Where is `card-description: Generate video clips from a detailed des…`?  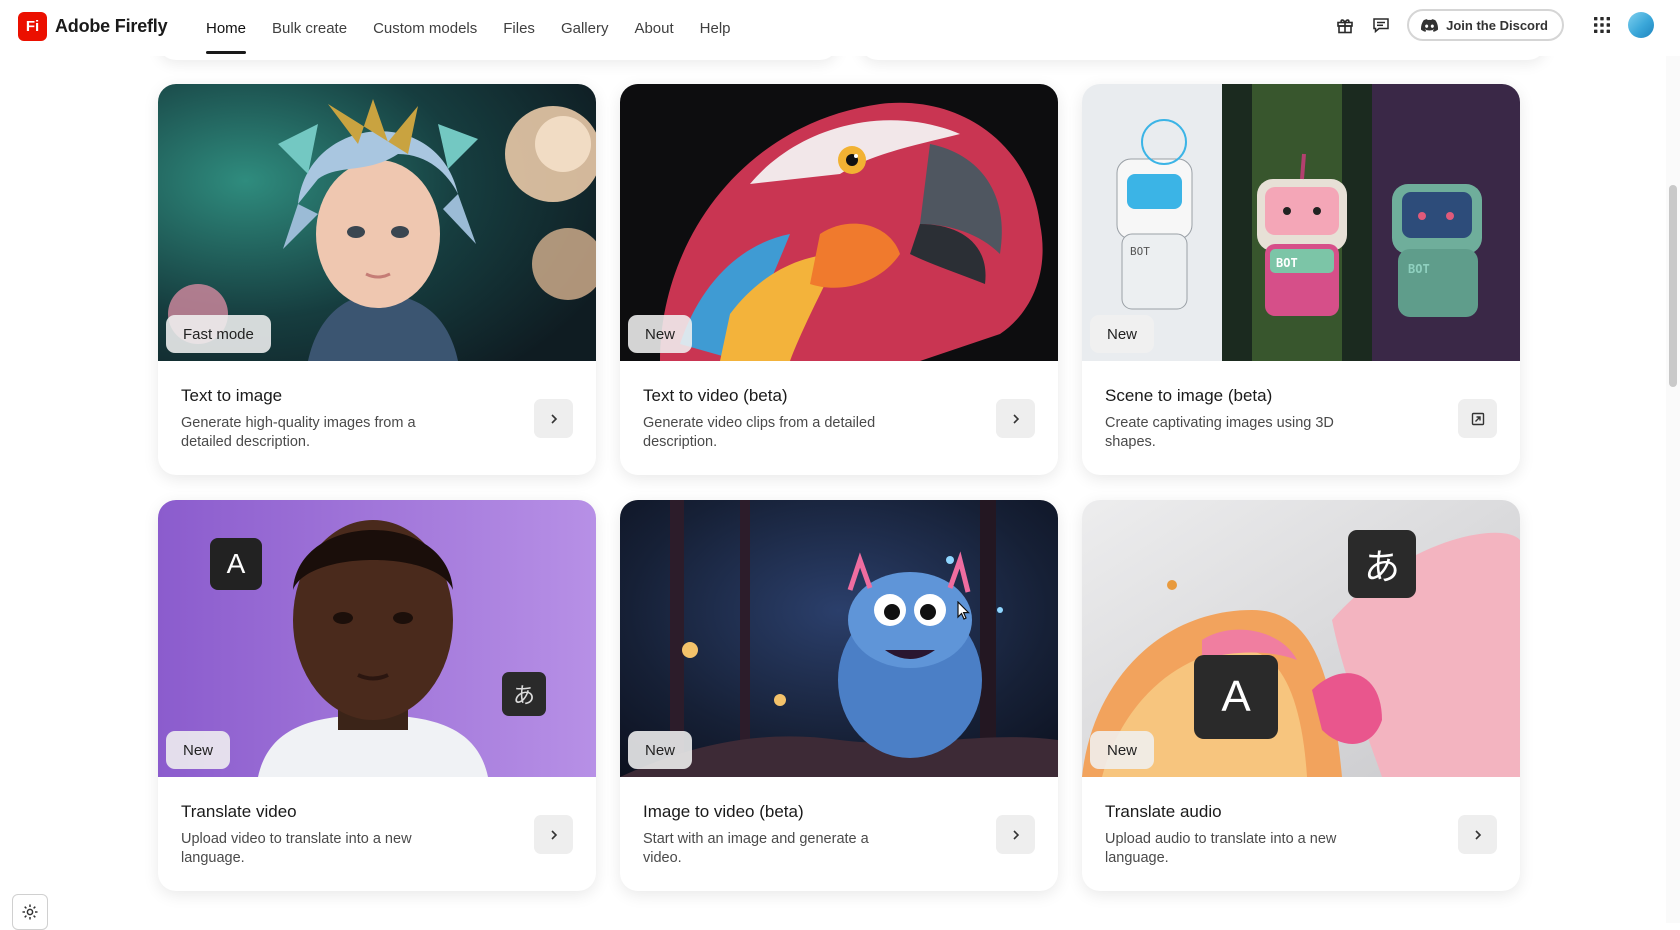
card-description: Generate video clips from a detailed des… is located at coordinates (759, 432).